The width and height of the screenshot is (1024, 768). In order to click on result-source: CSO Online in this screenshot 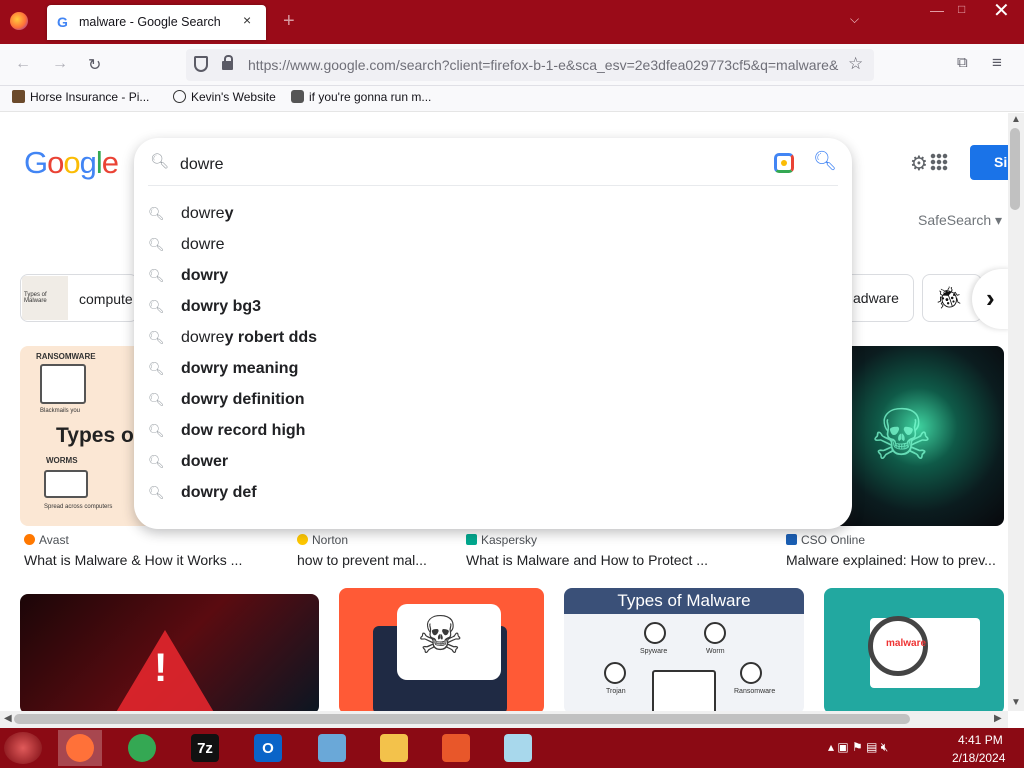, I will do `click(825, 540)`.